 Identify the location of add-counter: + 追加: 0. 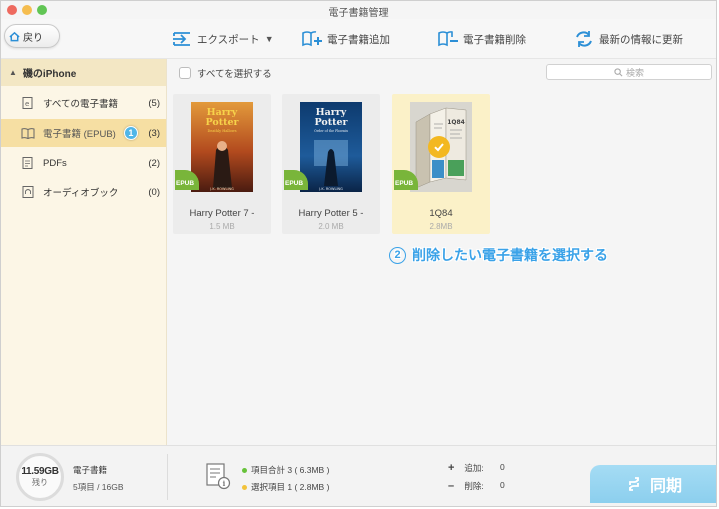
(476, 468).